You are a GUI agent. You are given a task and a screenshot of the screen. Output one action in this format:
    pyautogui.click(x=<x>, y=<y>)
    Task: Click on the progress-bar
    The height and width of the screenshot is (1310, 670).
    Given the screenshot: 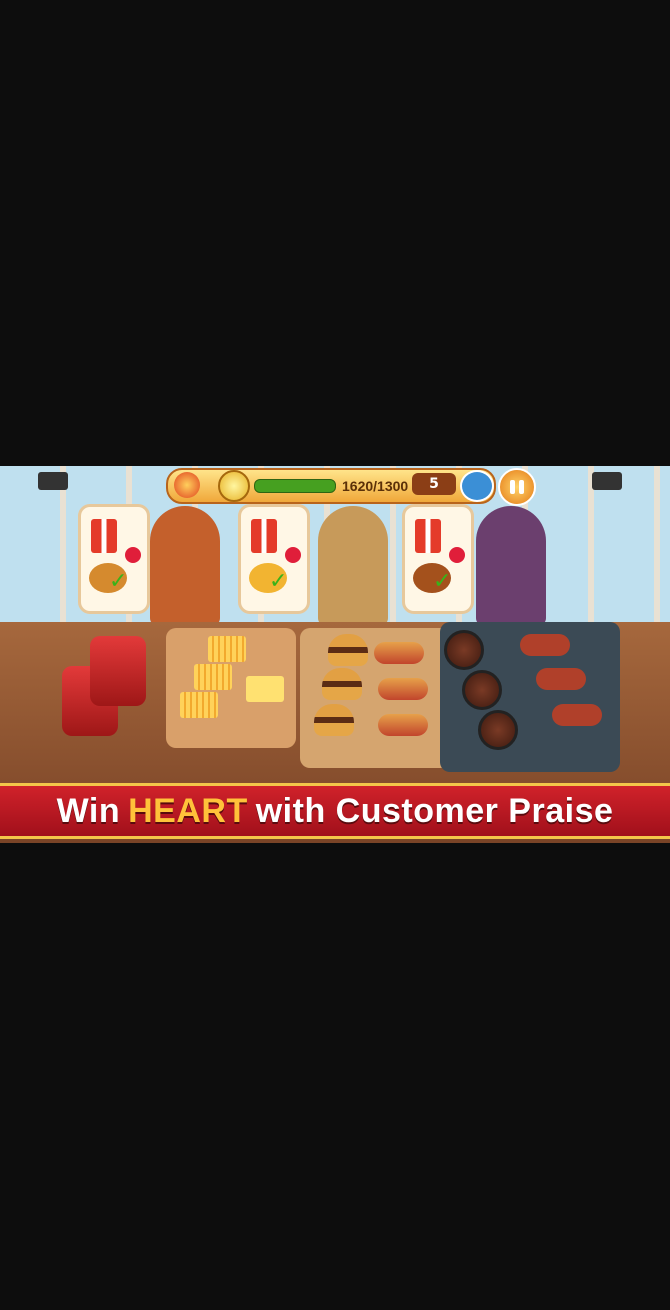 What is the action you would take?
    pyautogui.click(x=295, y=486)
    